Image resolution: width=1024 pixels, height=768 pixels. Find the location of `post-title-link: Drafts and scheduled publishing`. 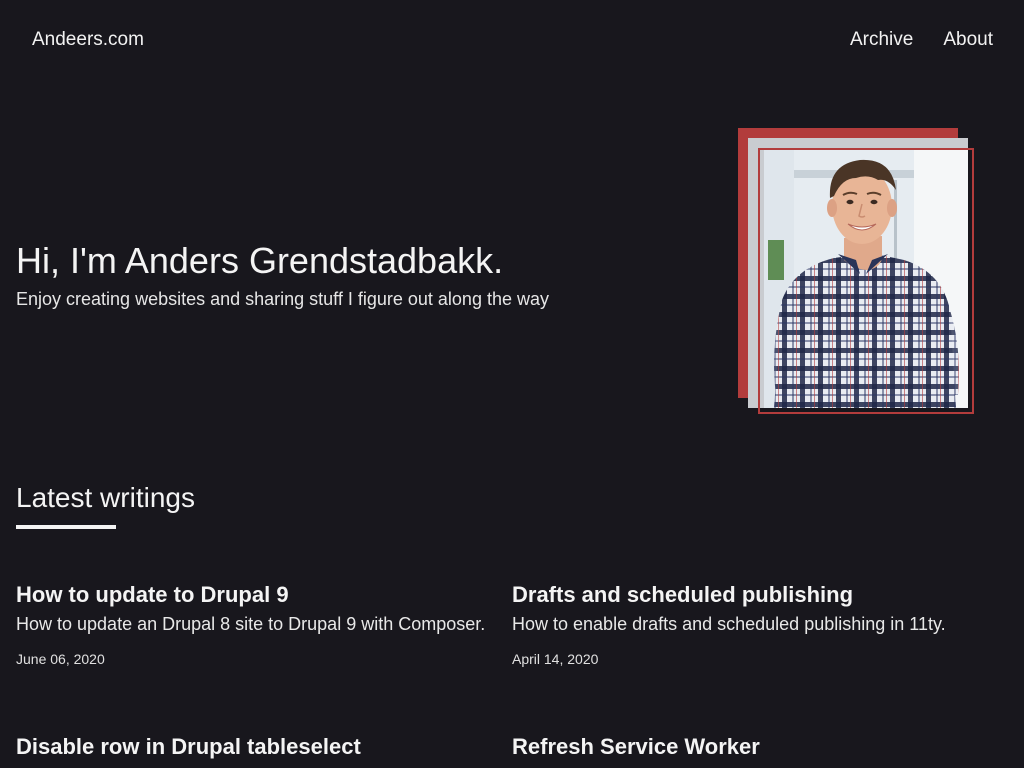

post-title-link: Drafts and scheduled publishing is located at coordinates (760, 595).